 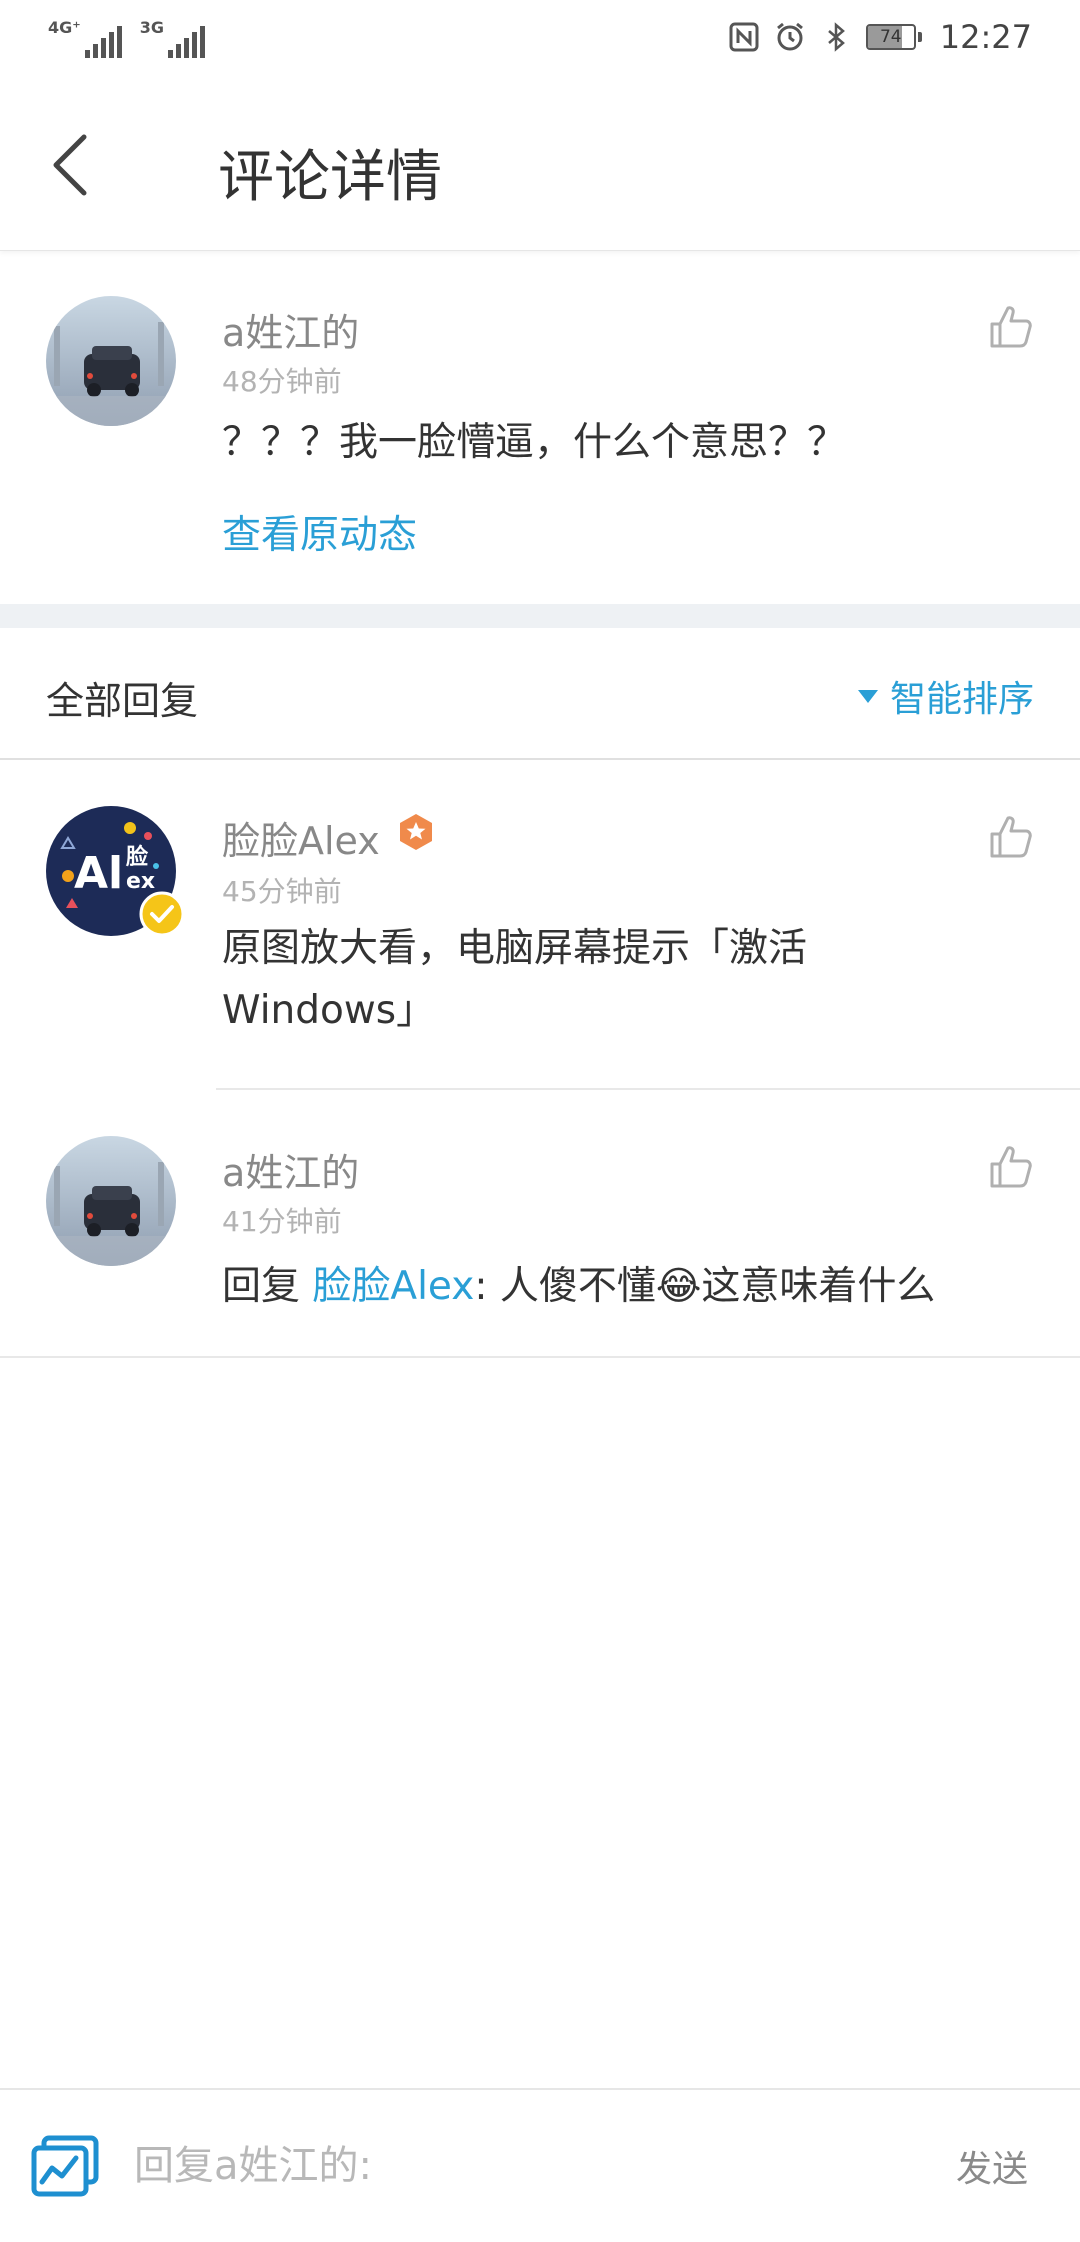 I want to click on view-original-link: 查看原动态, so click(x=319, y=532).